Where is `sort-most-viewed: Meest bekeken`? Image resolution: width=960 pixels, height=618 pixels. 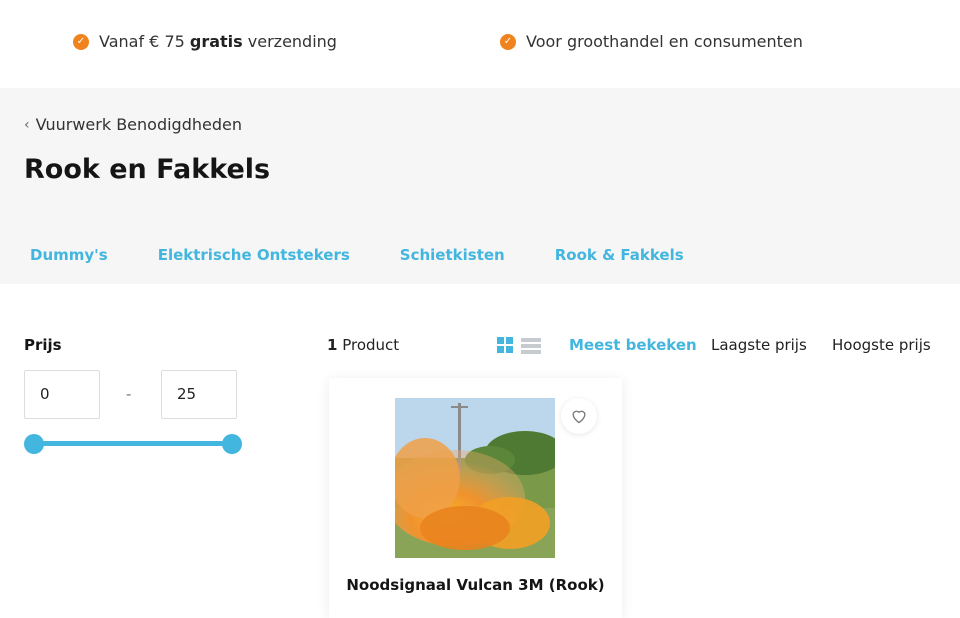 sort-most-viewed: Meest bekeken is located at coordinates (633, 345).